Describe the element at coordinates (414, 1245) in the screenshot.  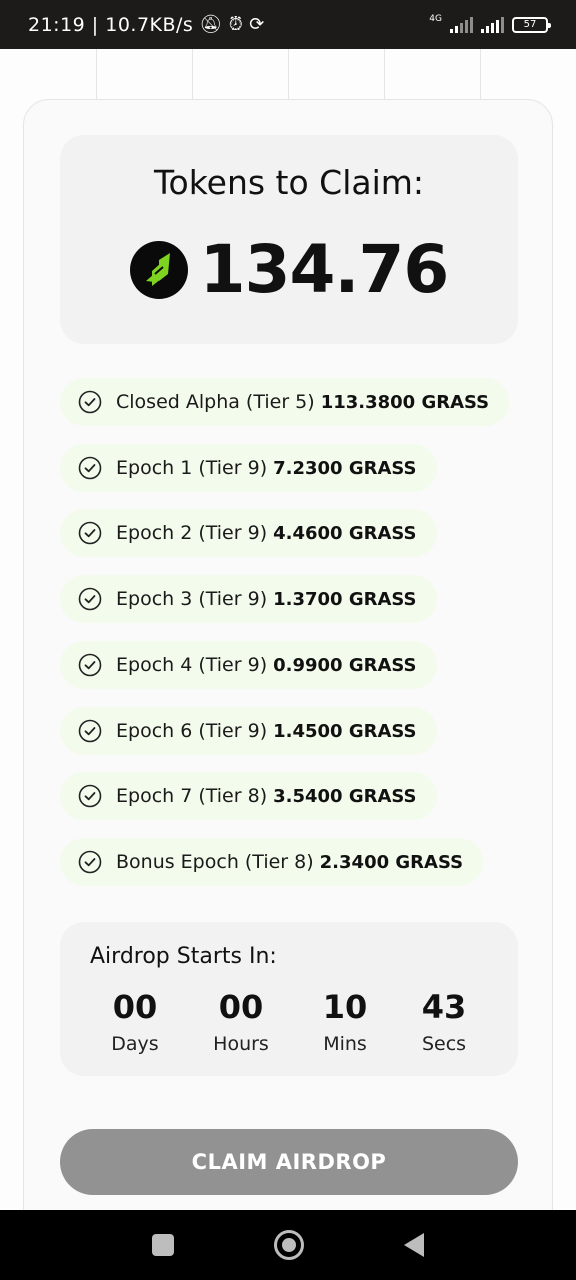
I see `back-icon` at that location.